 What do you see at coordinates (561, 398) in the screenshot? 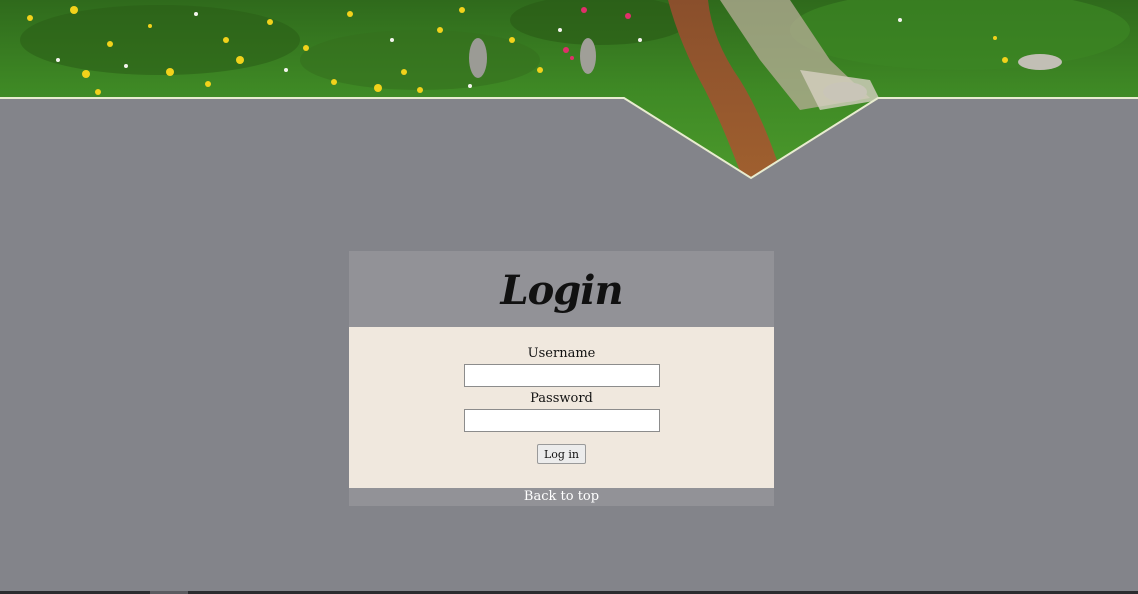
I see `password-label: Password` at bounding box center [561, 398].